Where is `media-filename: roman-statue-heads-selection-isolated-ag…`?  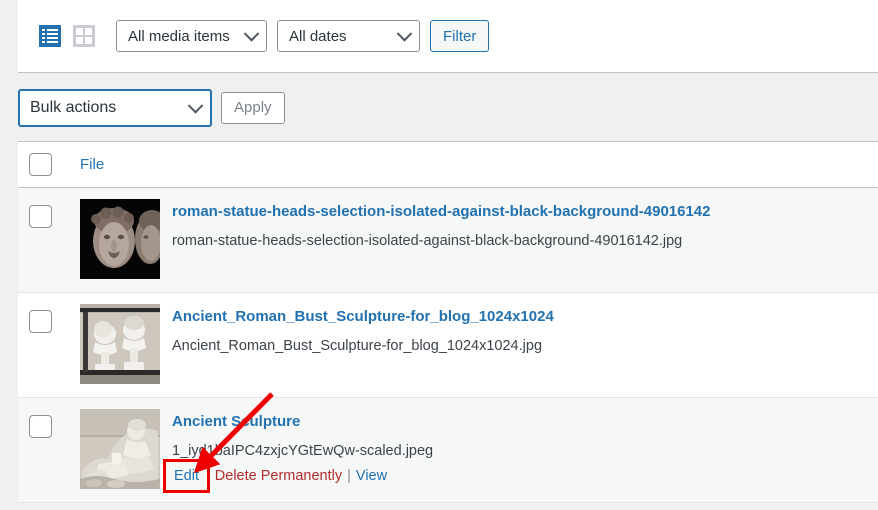 media-filename: roman-statue-heads-selection-isolated-ag… is located at coordinates (427, 241).